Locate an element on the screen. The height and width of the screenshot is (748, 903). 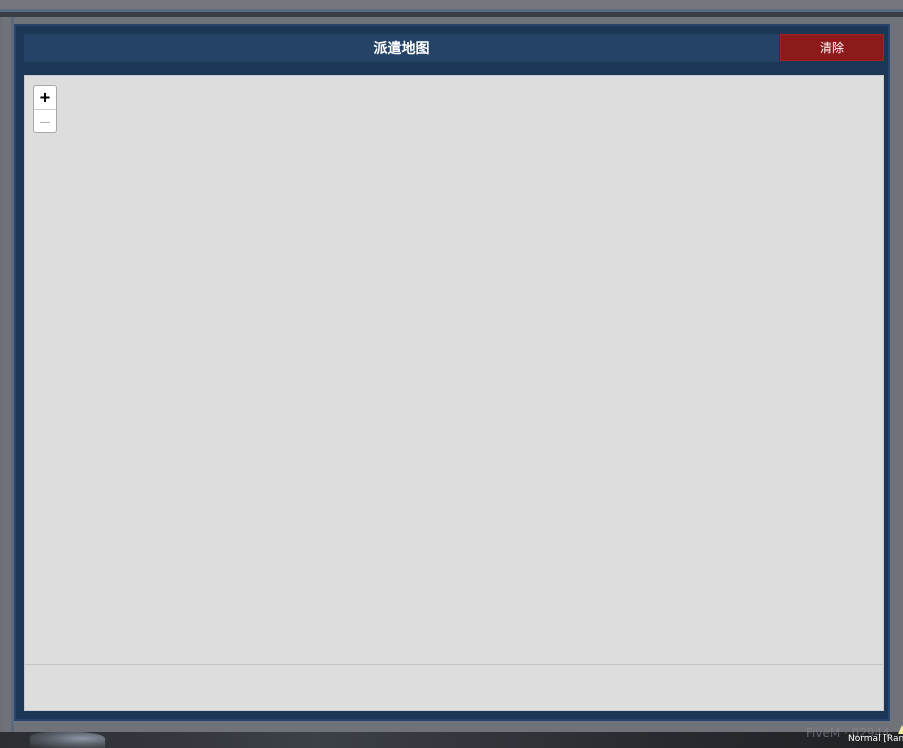
status-label: Normal [Ran is located at coordinates (875, 739).